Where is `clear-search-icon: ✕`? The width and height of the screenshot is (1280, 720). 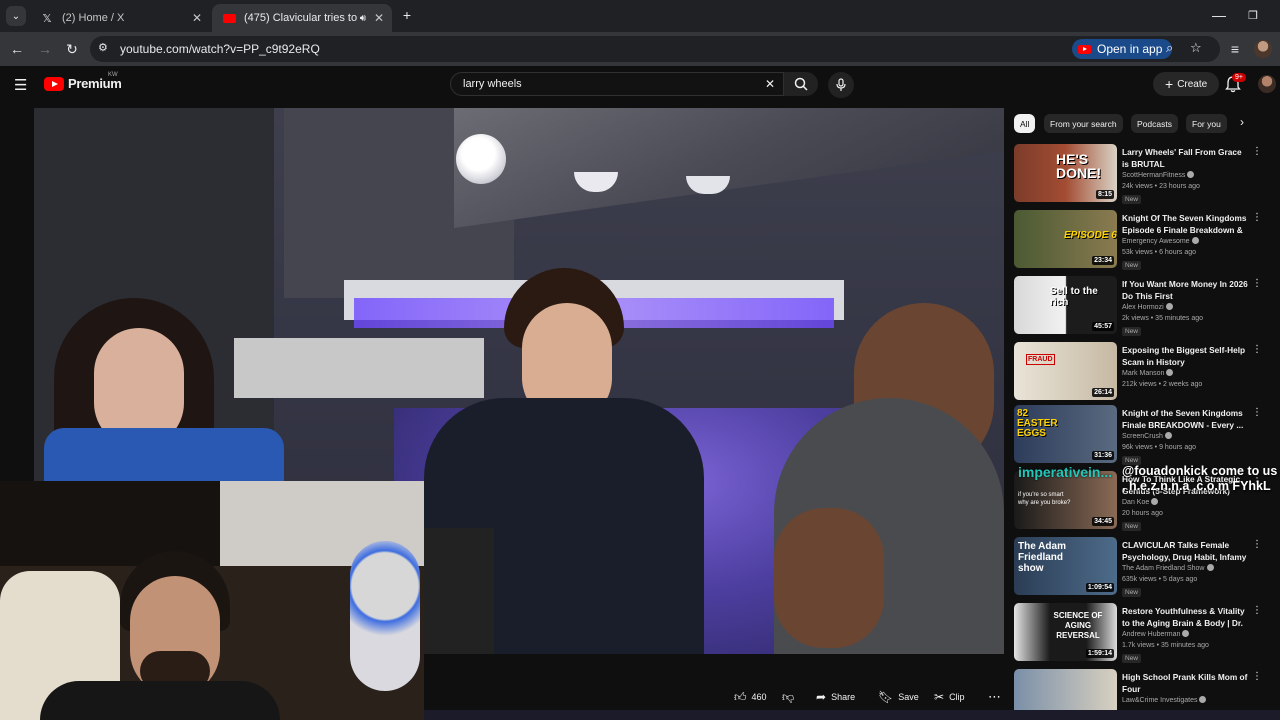
clear-search-icon: ✕ is located at coordinates (770, 84).